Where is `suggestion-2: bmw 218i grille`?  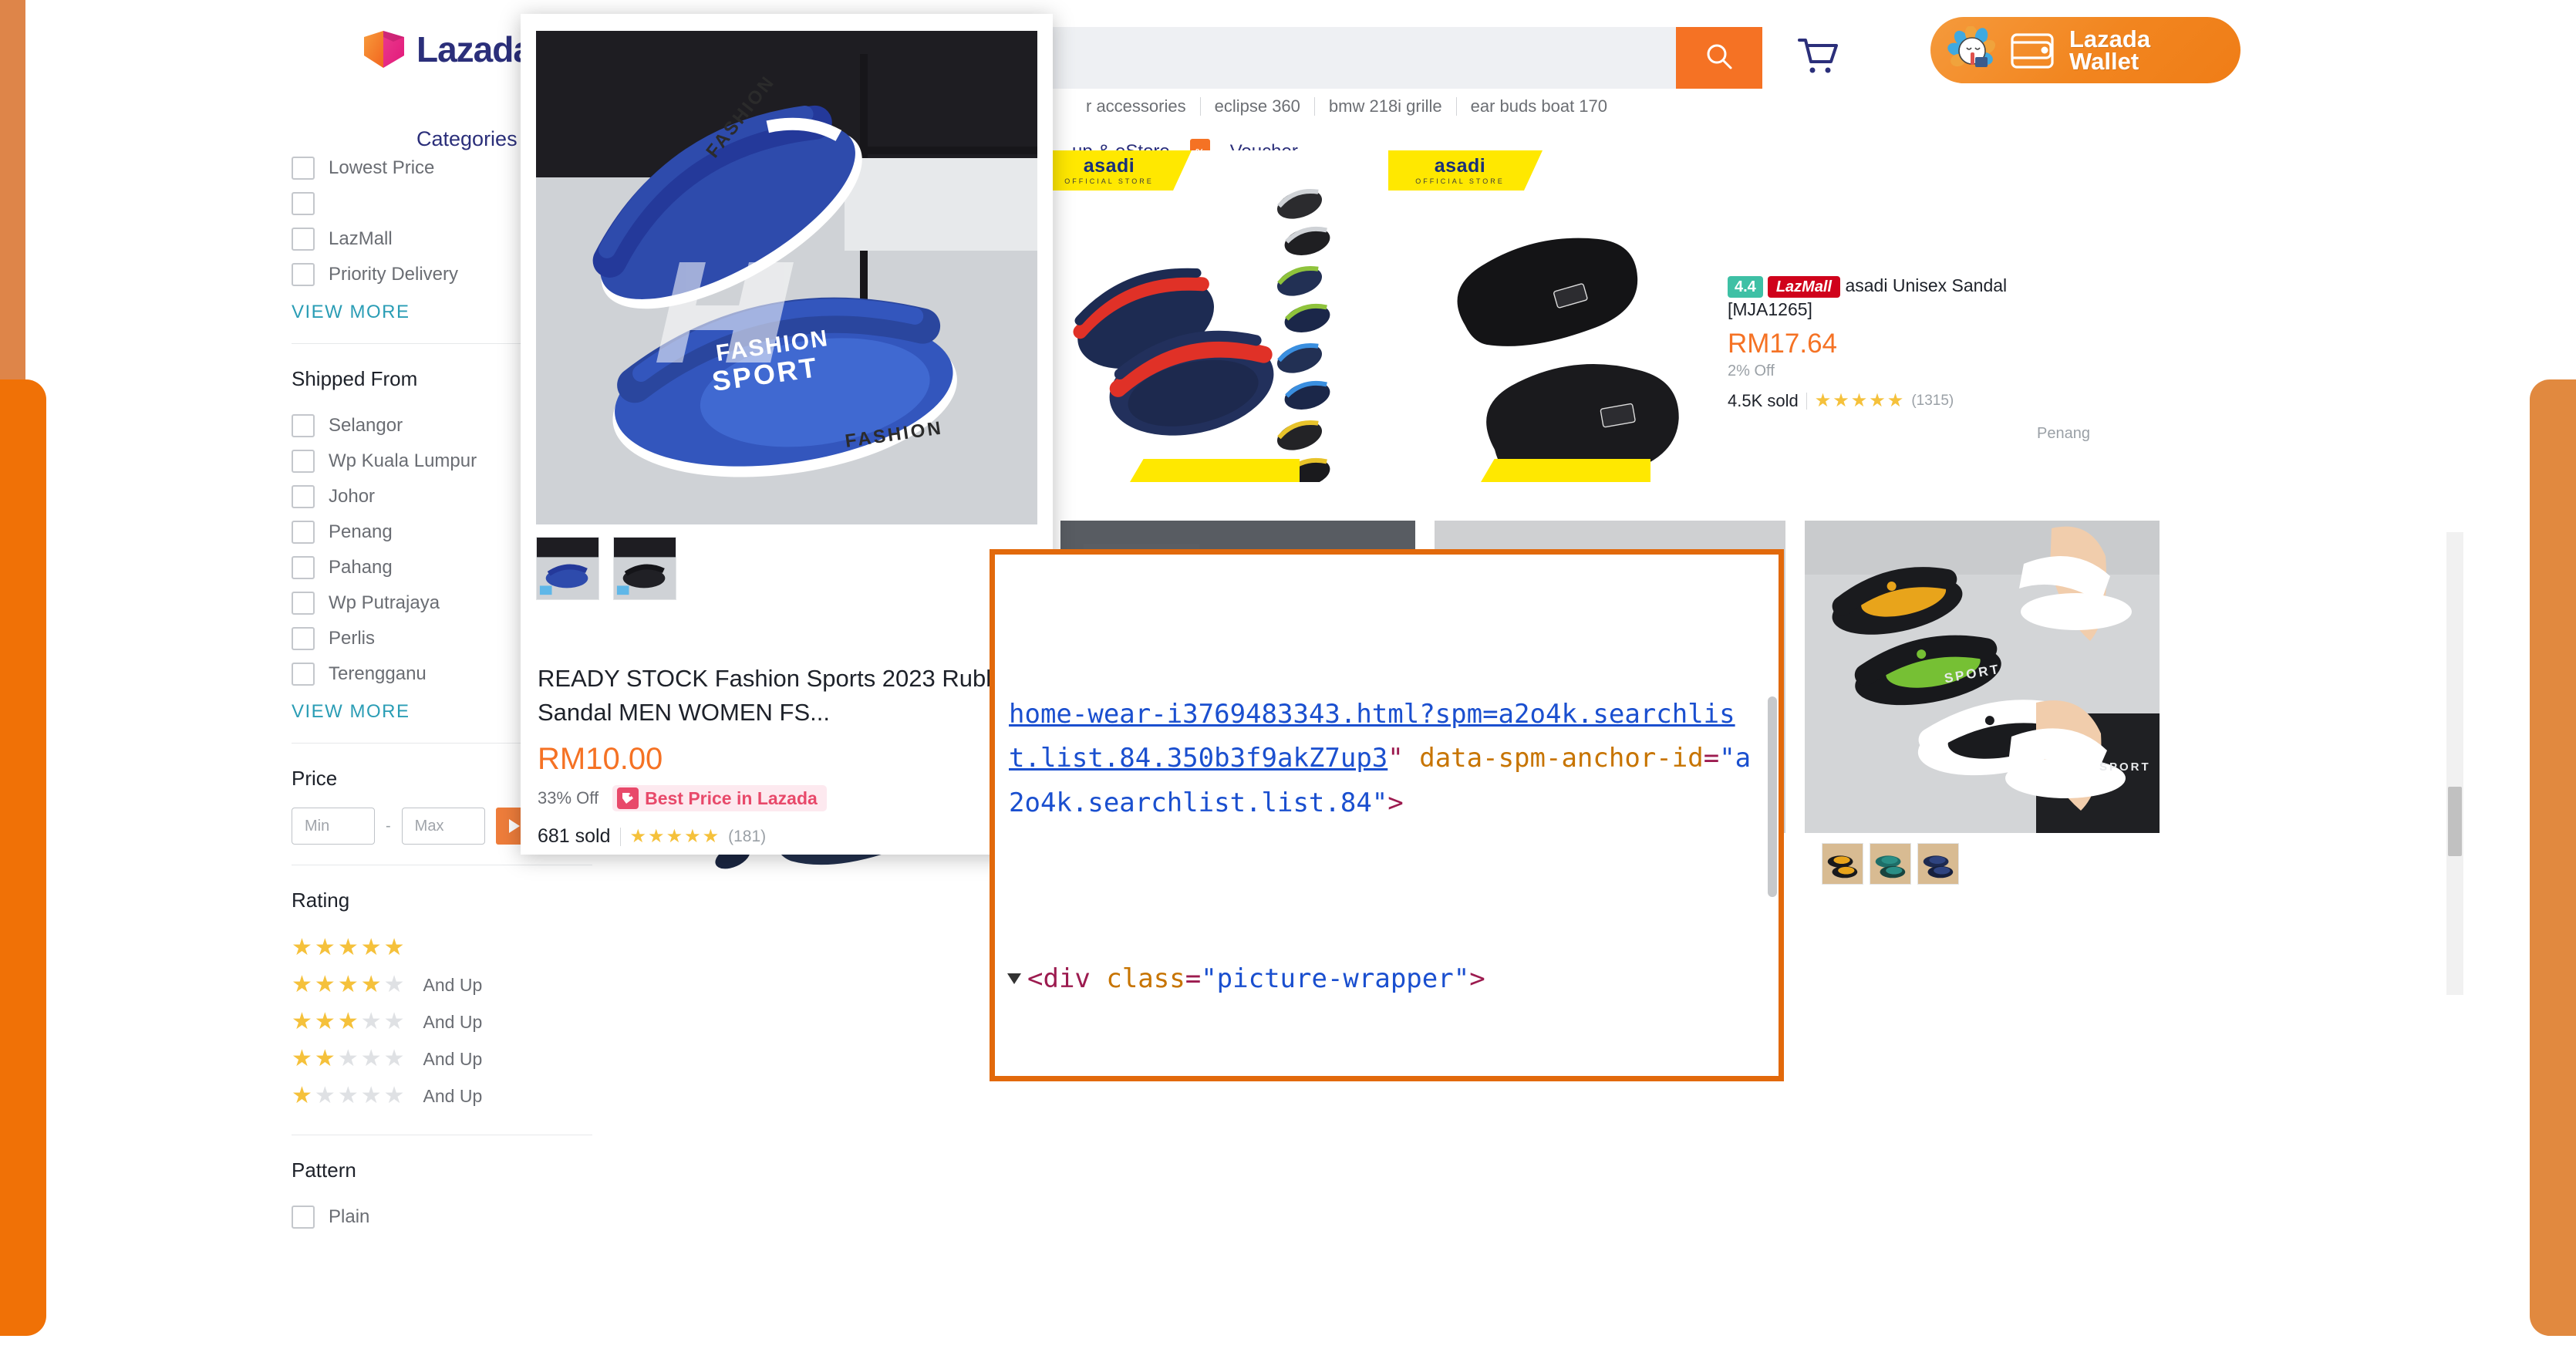 suggestion-2: bmw 218i grille is located at coordinates (1385, 106).